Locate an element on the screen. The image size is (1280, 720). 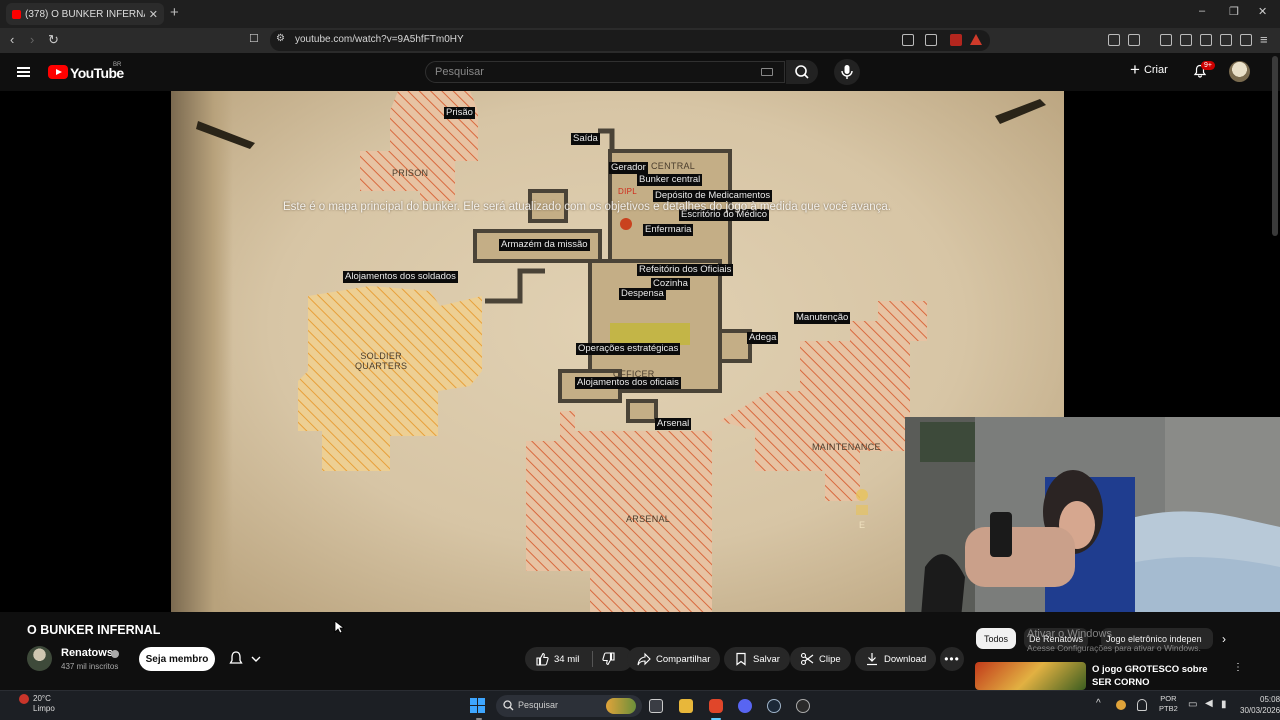
sidebar-toggle-icon is located at coordinates (1186, 40).